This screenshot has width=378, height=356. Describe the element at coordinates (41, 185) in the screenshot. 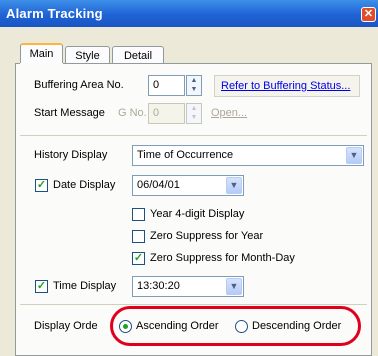

I see `date-display-checkbox: ✓` at that location.